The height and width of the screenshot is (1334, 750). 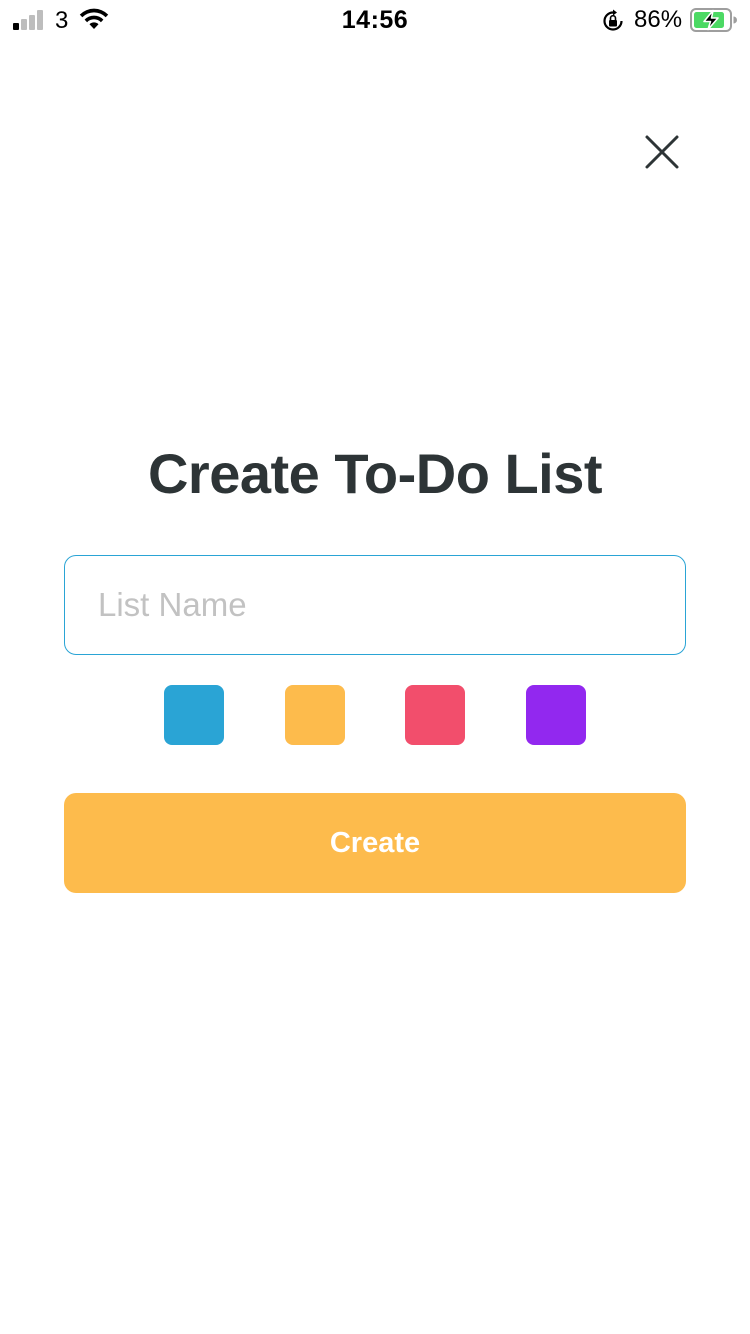 What do you see at coordinates (658, 19) in the screenshot?
I see `battery-percent: 86%` at bounding box center [658, 19].